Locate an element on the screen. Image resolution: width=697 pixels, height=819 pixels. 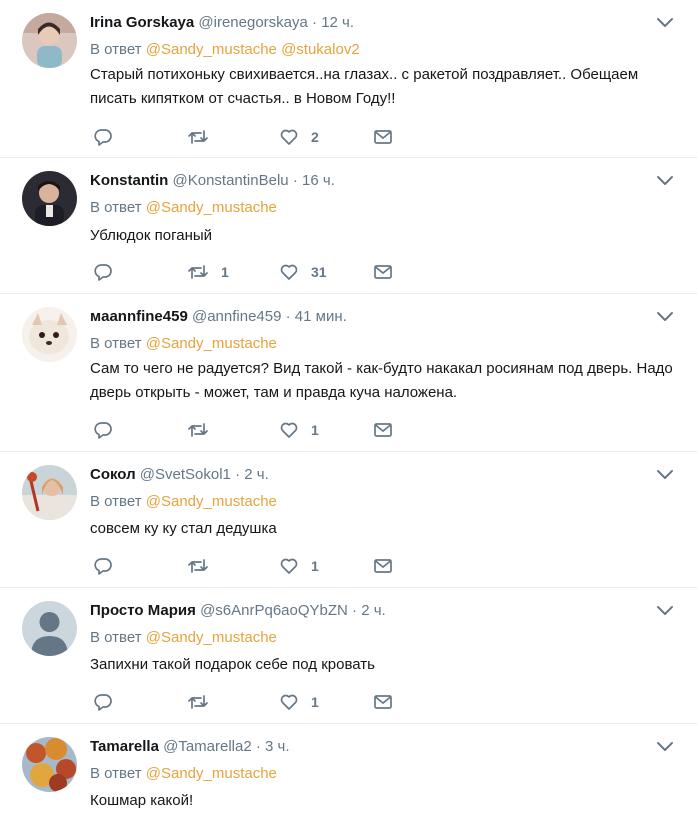
tweet-text: Кошмар какой! is located at coordinates (142, 800).